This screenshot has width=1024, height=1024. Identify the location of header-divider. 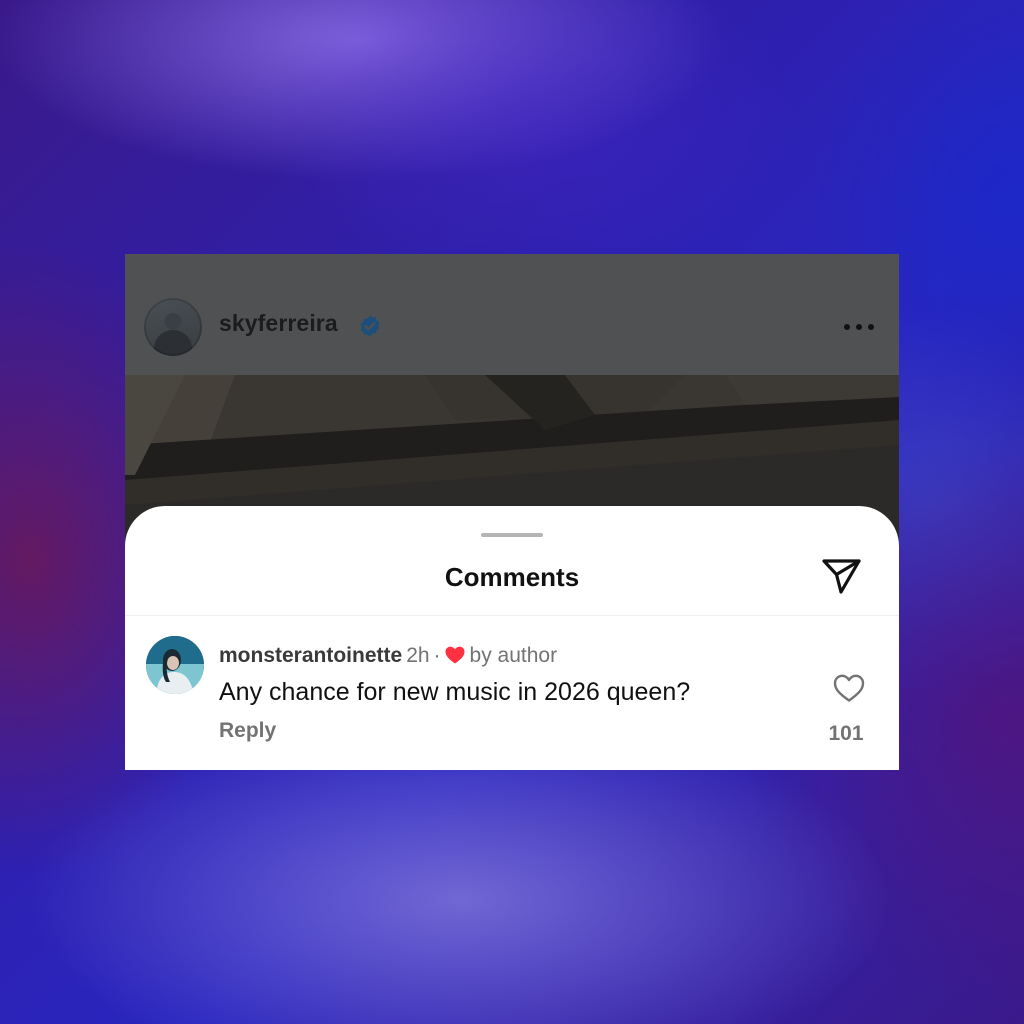
(512, 615).